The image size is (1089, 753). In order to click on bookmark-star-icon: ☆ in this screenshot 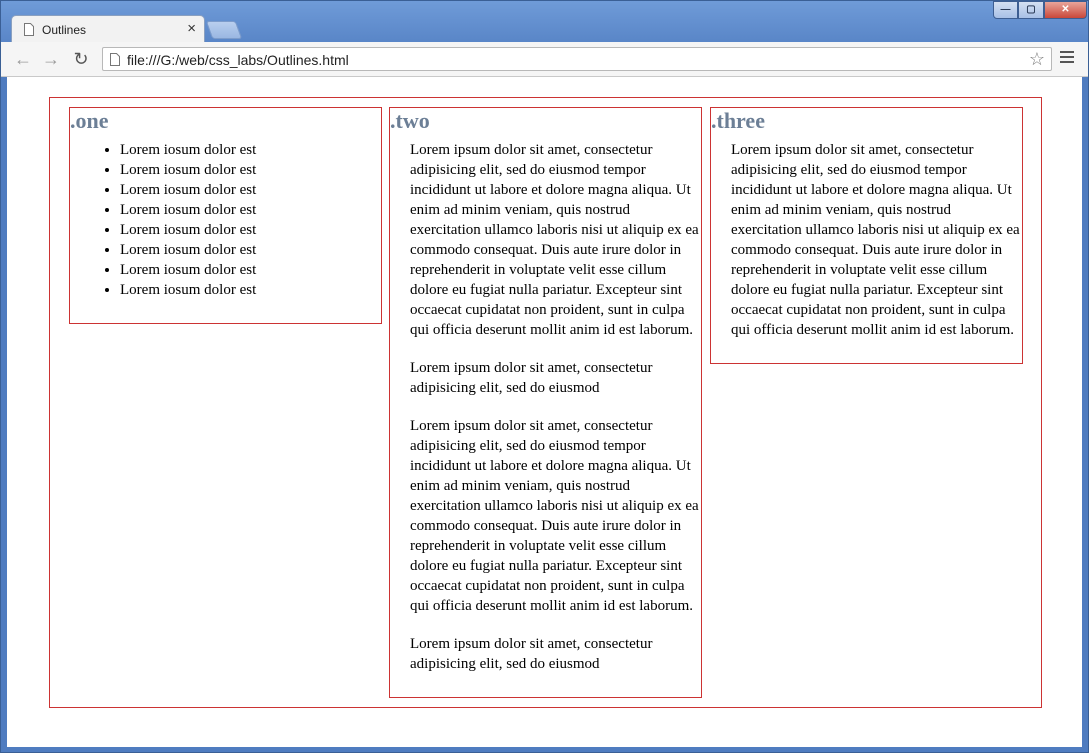, I will do `click(1037, 59)`.